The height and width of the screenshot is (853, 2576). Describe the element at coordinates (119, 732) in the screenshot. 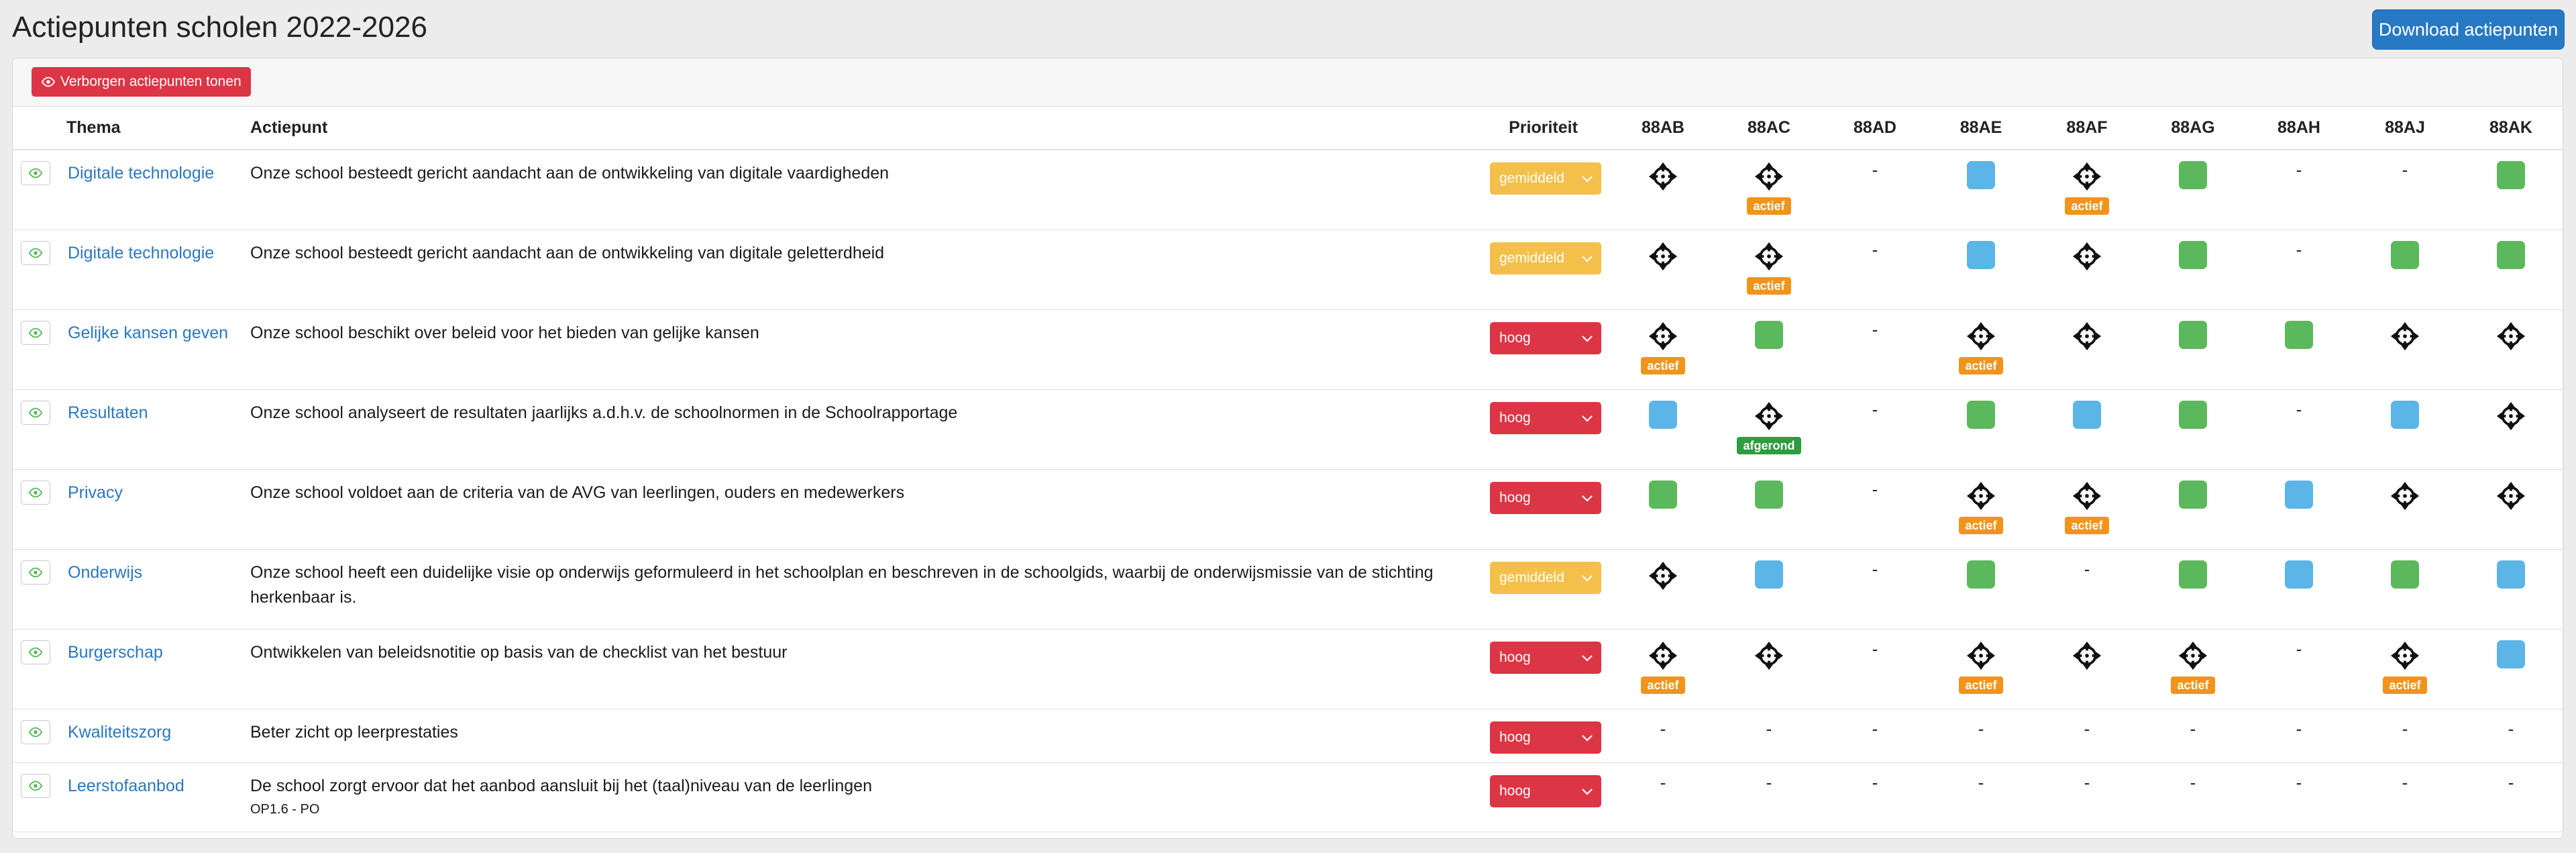

I see `thema-link: Kwaliteitszorg` at that location.